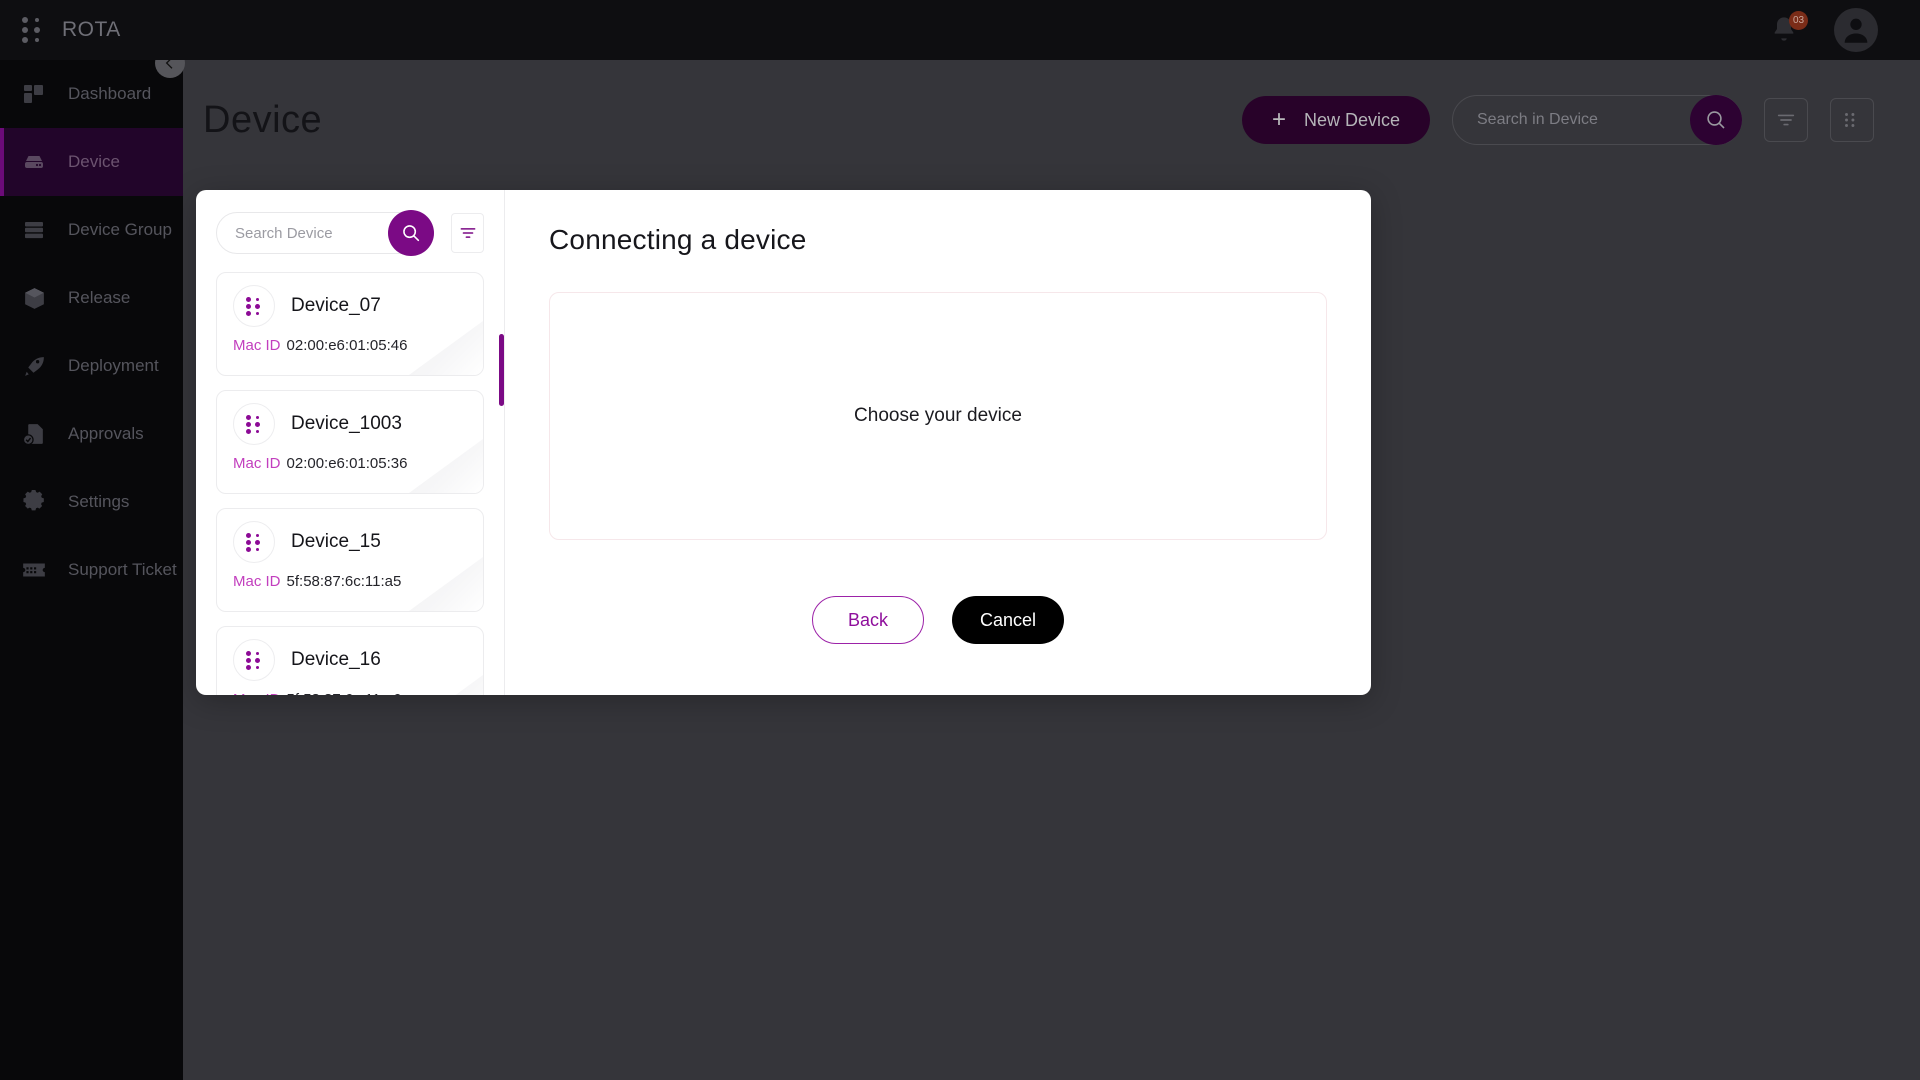 The width and height of the screenshot is (1920, 1080). What do you see at coordinates (678, 239) in the screenshot?
I see `modal-title: Connecting a device` at bounding box center [678, 239].